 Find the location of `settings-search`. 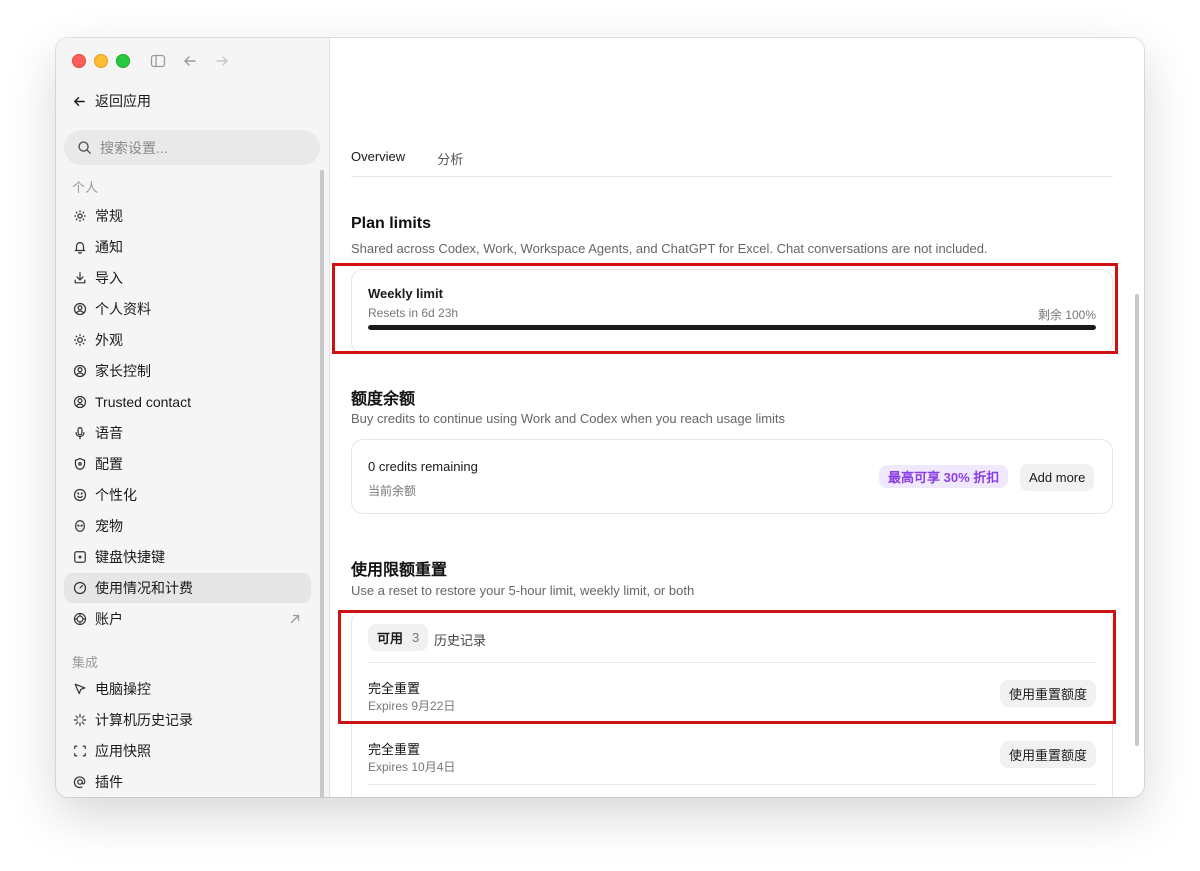

settings-search is located at coordinates (192, 147).